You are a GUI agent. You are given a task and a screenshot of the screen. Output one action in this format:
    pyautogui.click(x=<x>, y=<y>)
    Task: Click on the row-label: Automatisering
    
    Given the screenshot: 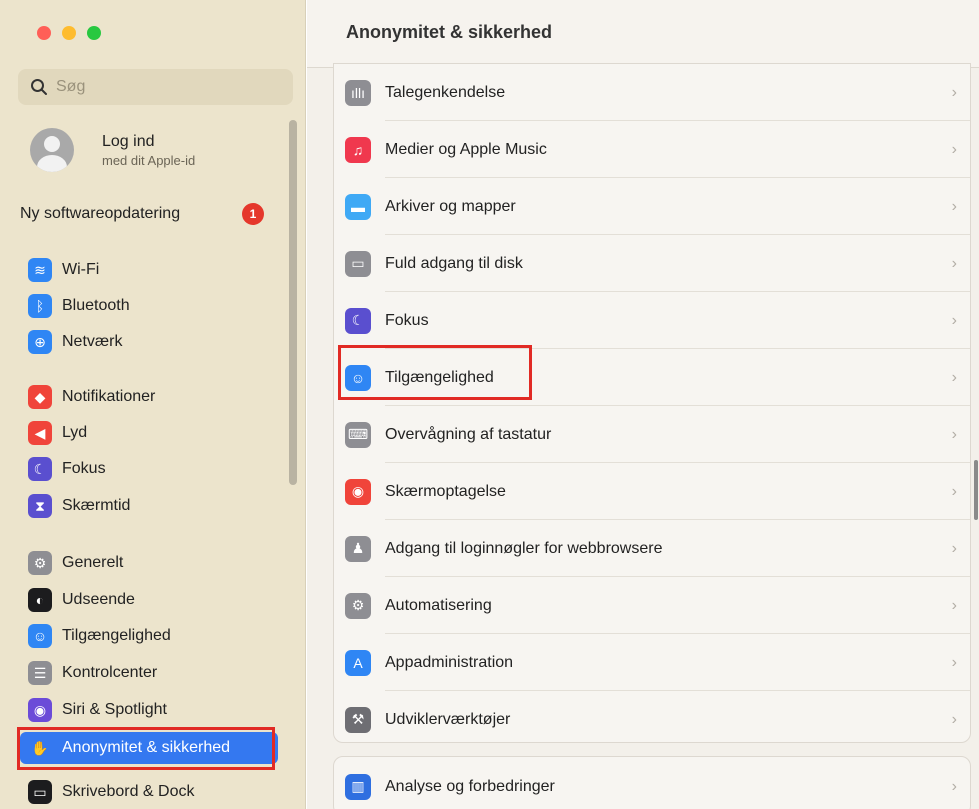 What is the action you would take?
    pyautogui.click(x=438, y=605)
    